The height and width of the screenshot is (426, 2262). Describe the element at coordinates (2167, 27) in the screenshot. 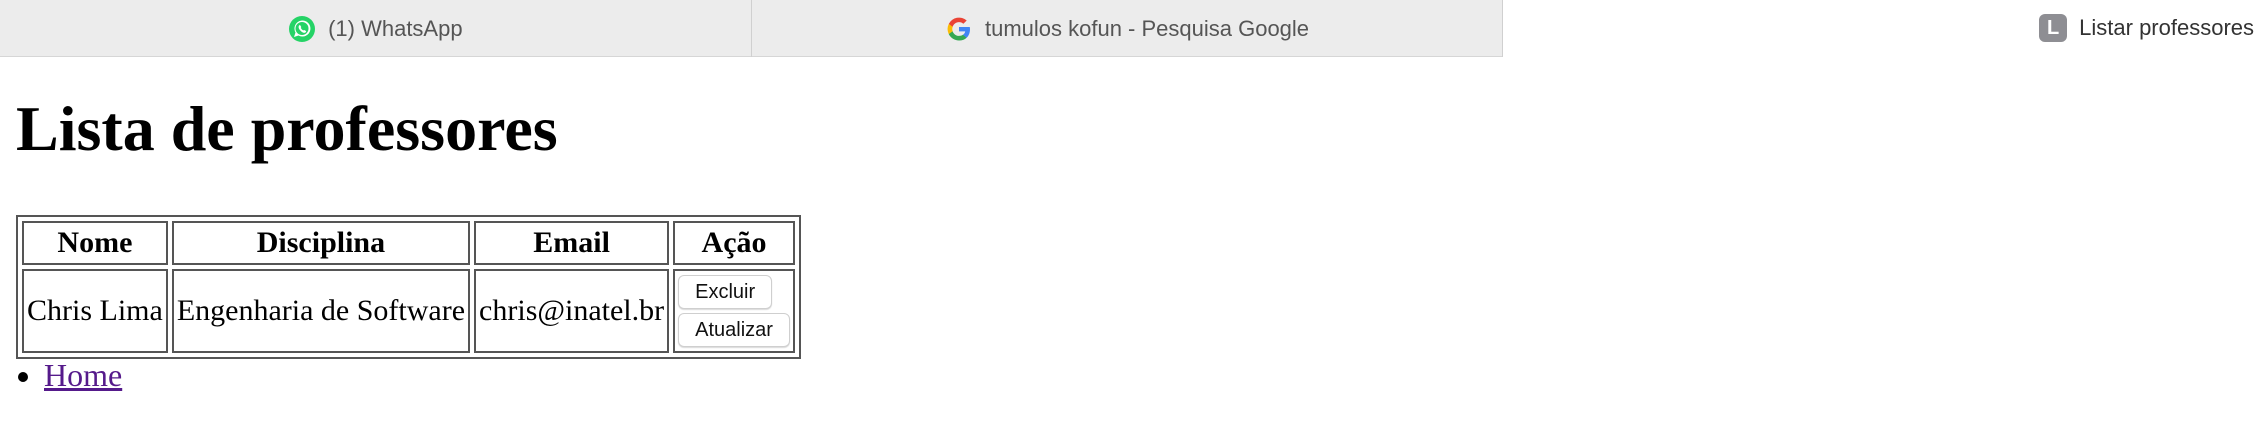

I see `tab-title: Listar professores` at that location.